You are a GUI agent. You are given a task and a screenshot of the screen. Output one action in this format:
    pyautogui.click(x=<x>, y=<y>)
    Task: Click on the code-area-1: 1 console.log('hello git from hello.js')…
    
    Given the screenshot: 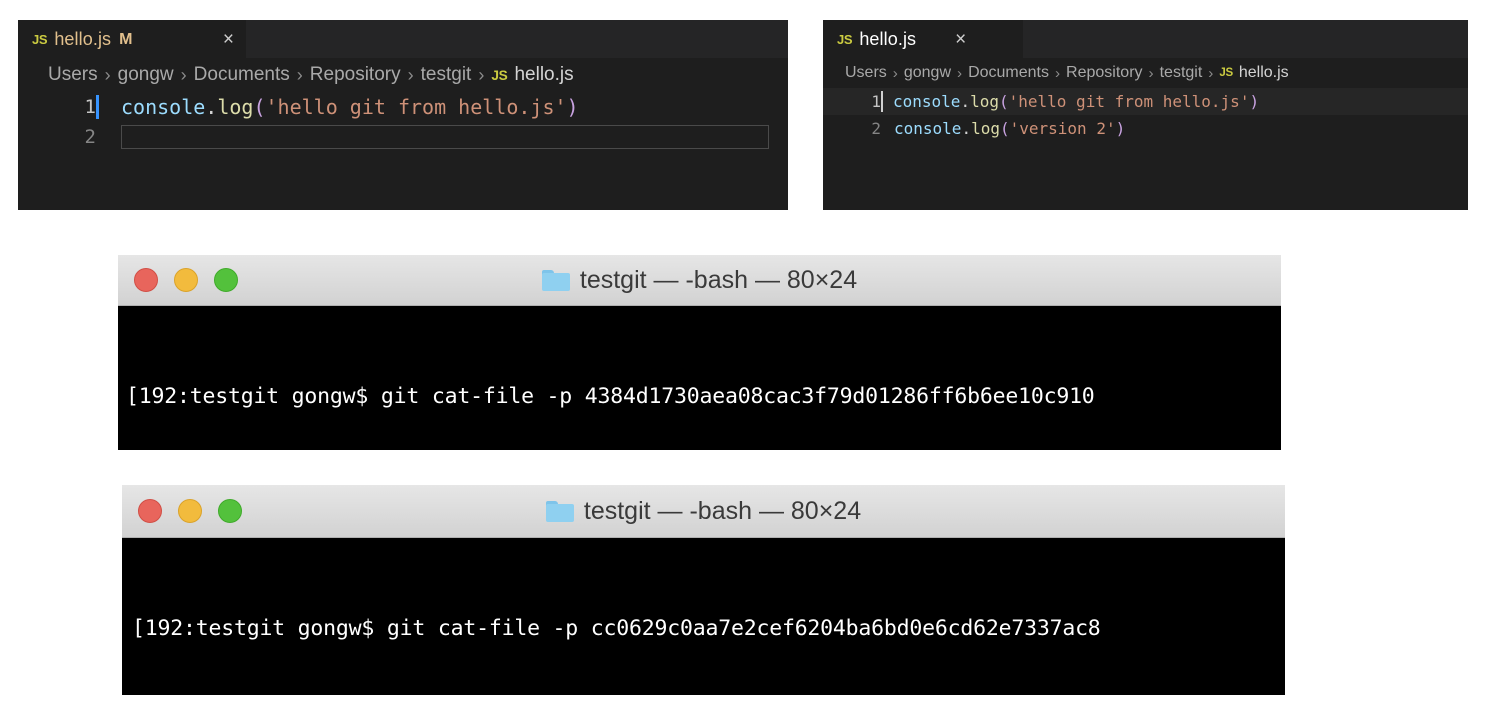 What is the action you would take?
    pyautogui.click(x=403, y=121)
    